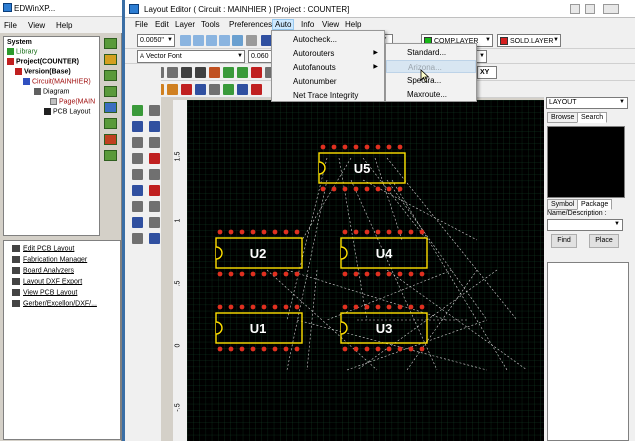 This screenshot has width=635, height=441. Describe the element at coordinates (137, 222) in the screenshot. I see `net-icon` at that location.